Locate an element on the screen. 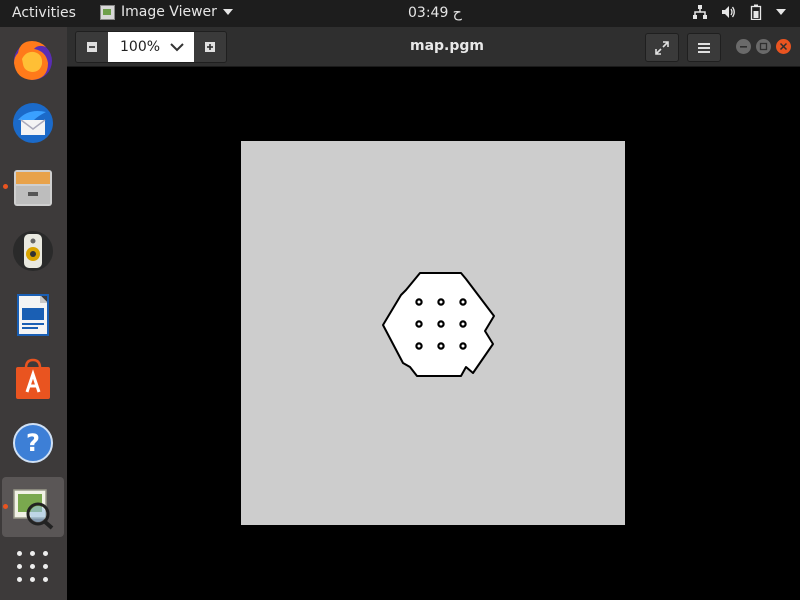 Image resolution: width=800 pixels, height=600 pixels. close-icon is located at coordinates (783, 46).